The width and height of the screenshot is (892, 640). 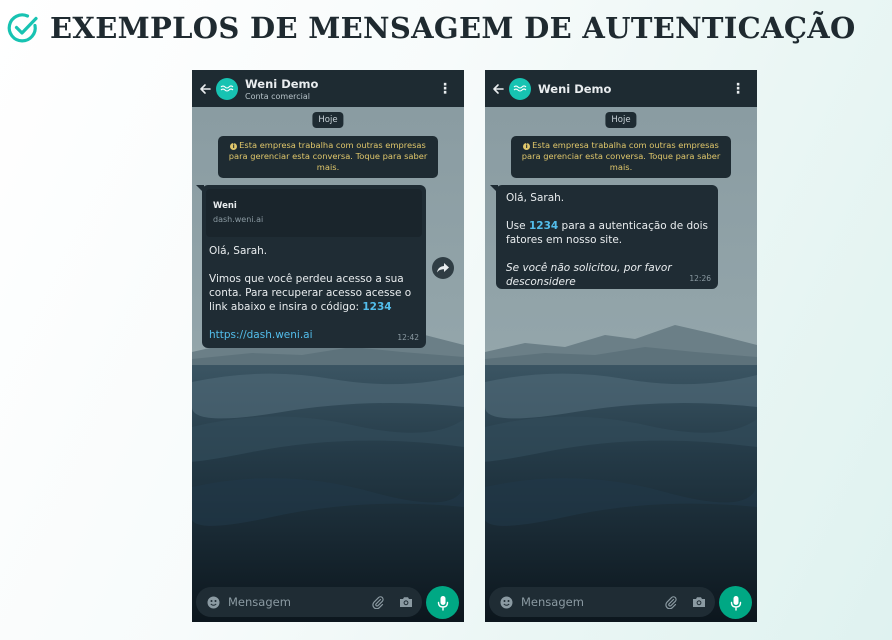 What do you see at coordinates (277, 96) in the screenshot?
I see `chat-subtitle: Conta comercial` at bounding box center [277, 96].